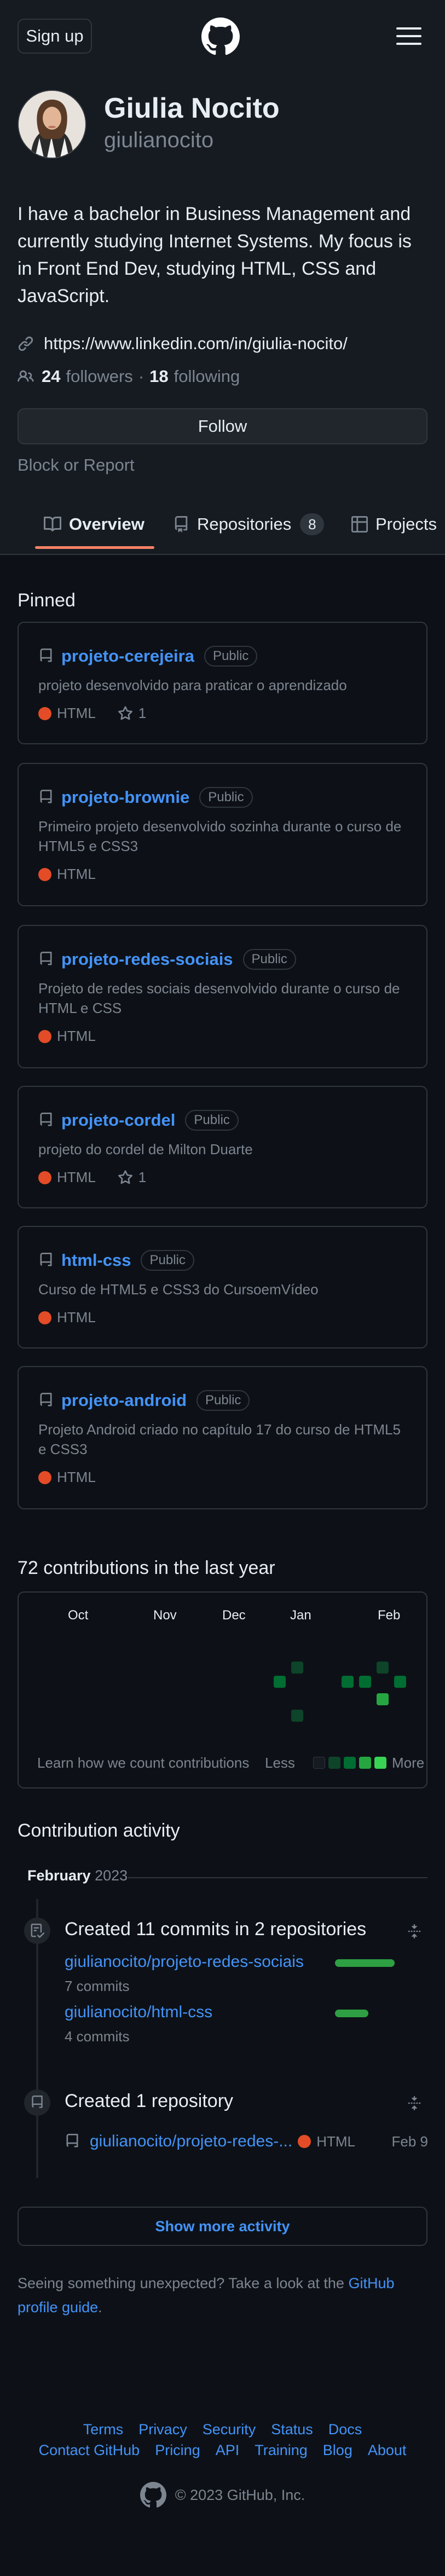 Image resolution: width=445 pixels, height=2576 pixels. I want to click on divider, so click(278, 1877).